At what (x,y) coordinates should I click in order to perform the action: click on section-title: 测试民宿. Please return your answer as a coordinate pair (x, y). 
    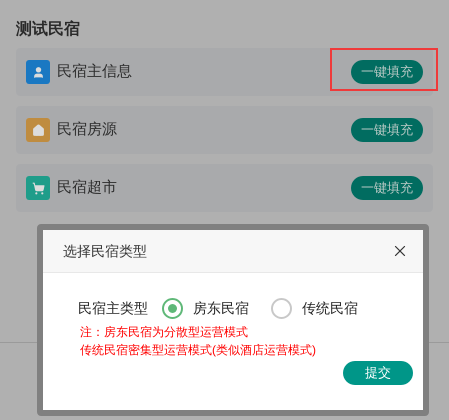
    Looking at the image, I should click on (48, 29).